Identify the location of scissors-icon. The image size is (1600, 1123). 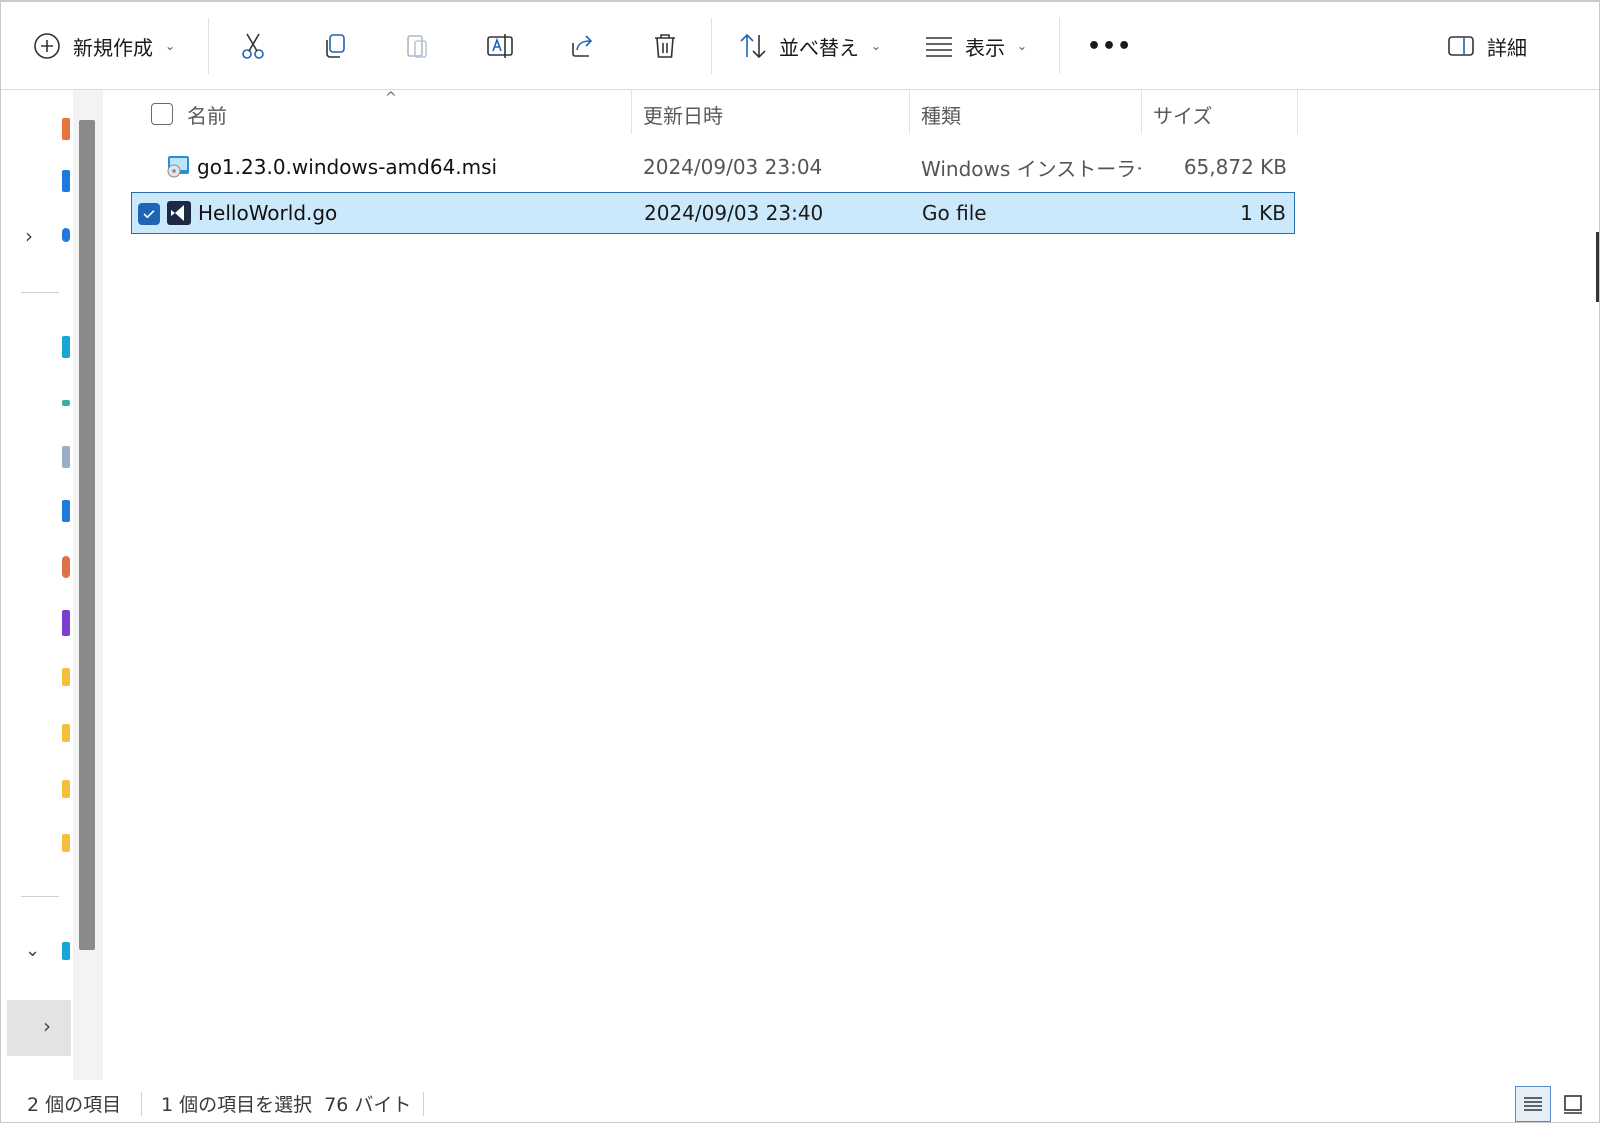
(253, 46).